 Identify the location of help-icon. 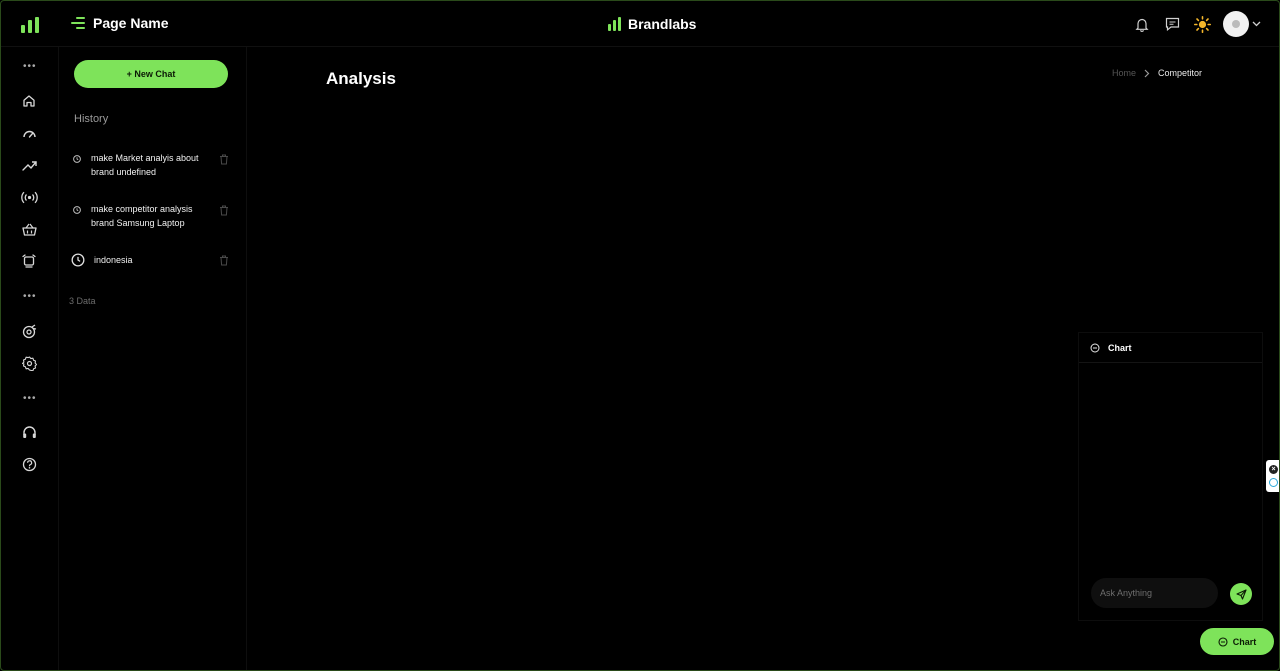
(29, 464).